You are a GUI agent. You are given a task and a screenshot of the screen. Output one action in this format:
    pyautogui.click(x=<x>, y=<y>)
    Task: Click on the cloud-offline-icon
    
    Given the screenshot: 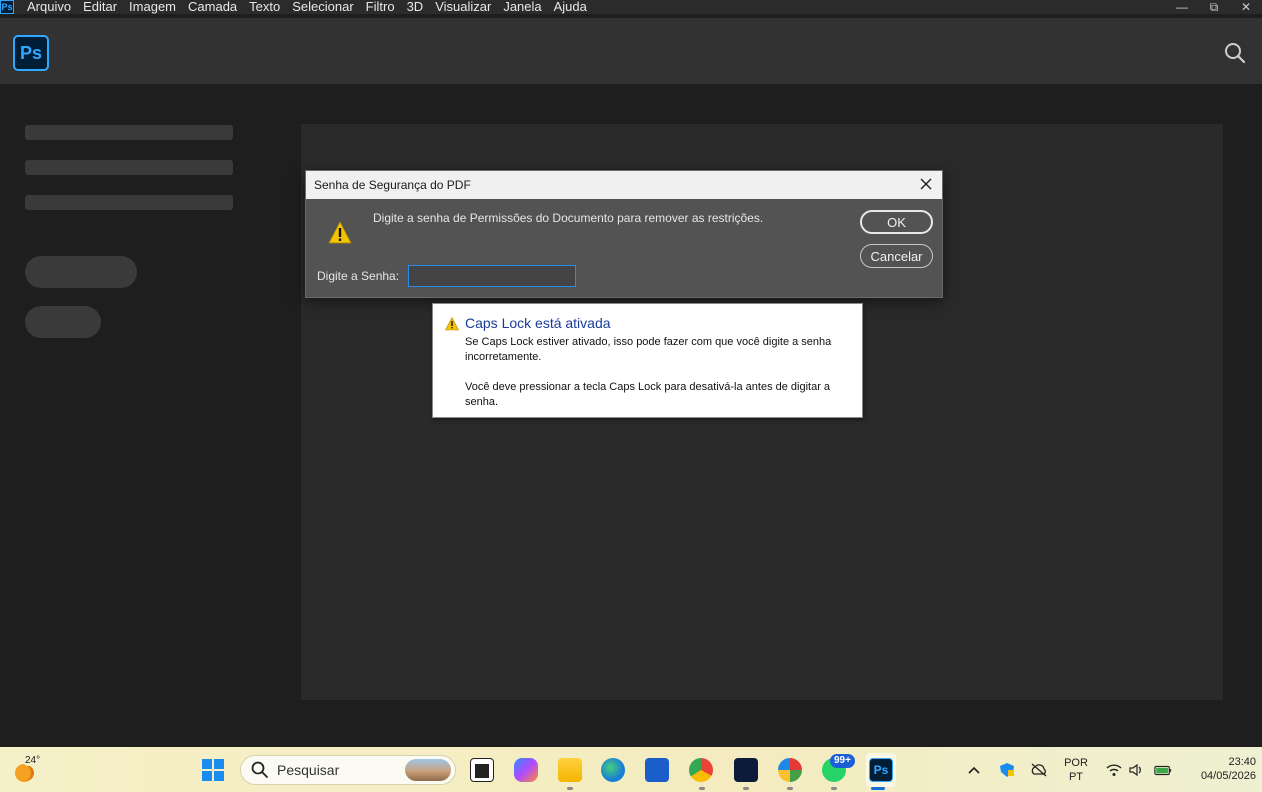 What is the action you would take?
    pyautogui.click(x=1039, y=770)
    